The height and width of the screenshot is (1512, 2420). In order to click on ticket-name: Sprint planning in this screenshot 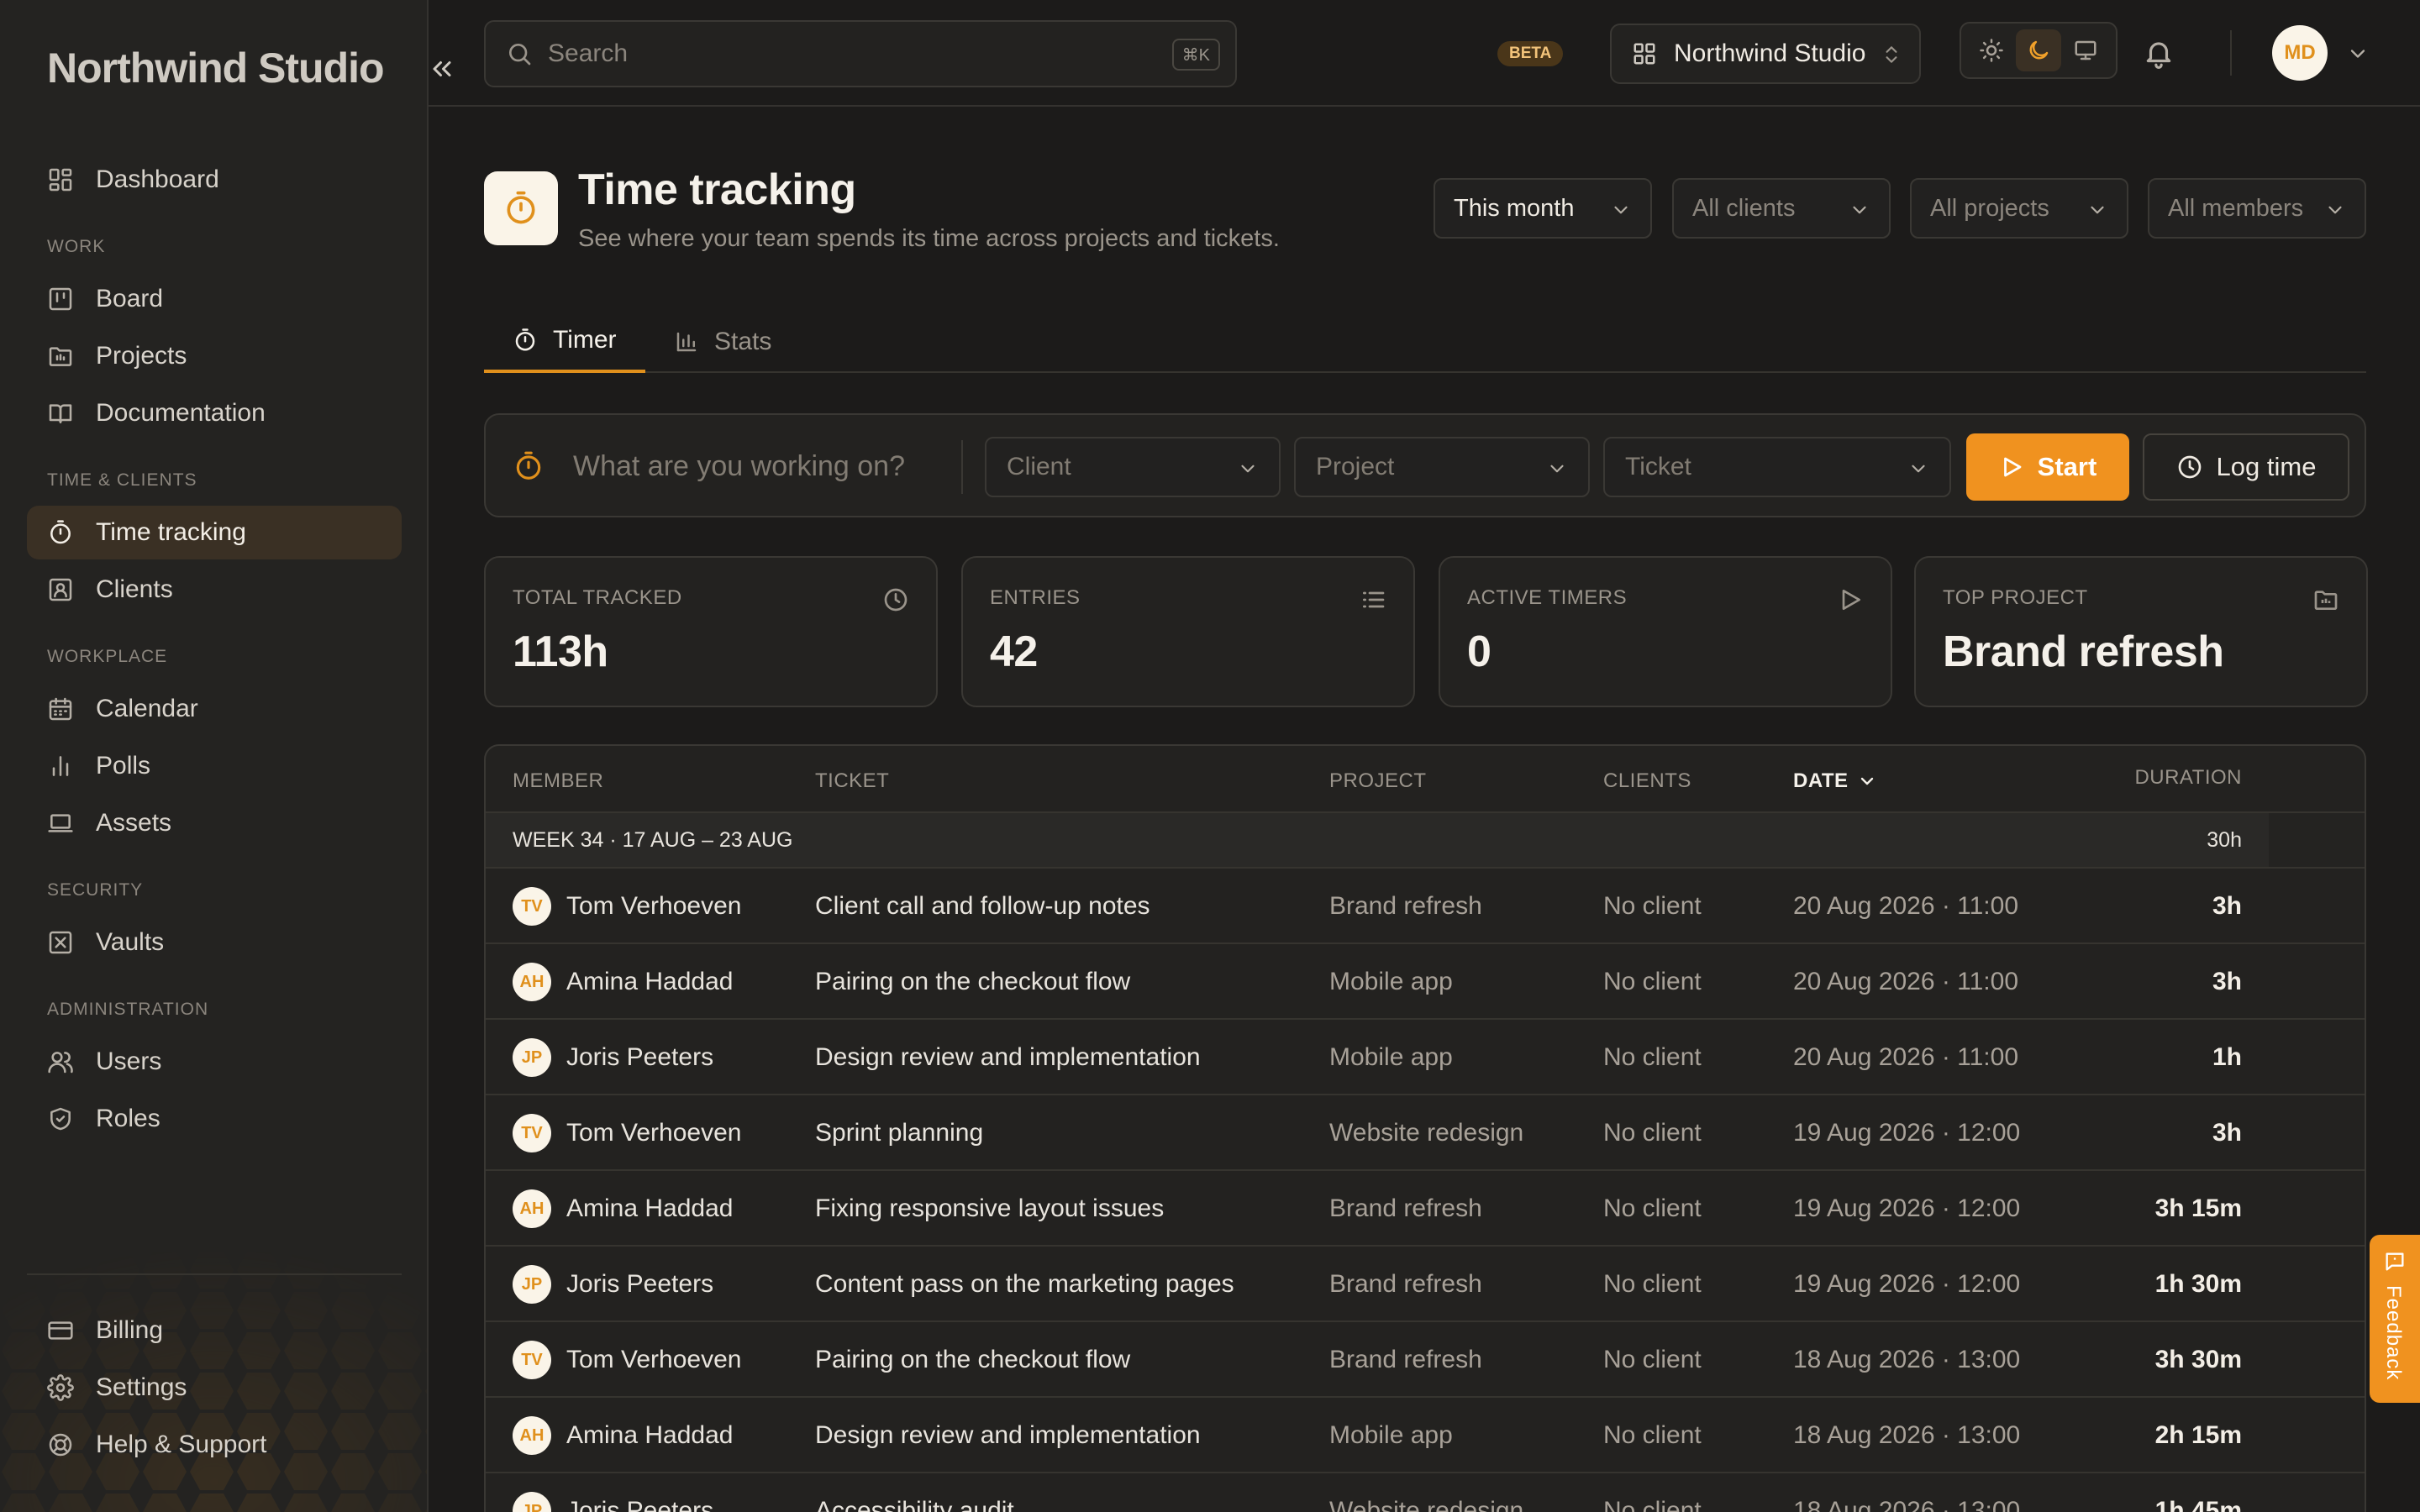, I will do `click(899, 1133)`.